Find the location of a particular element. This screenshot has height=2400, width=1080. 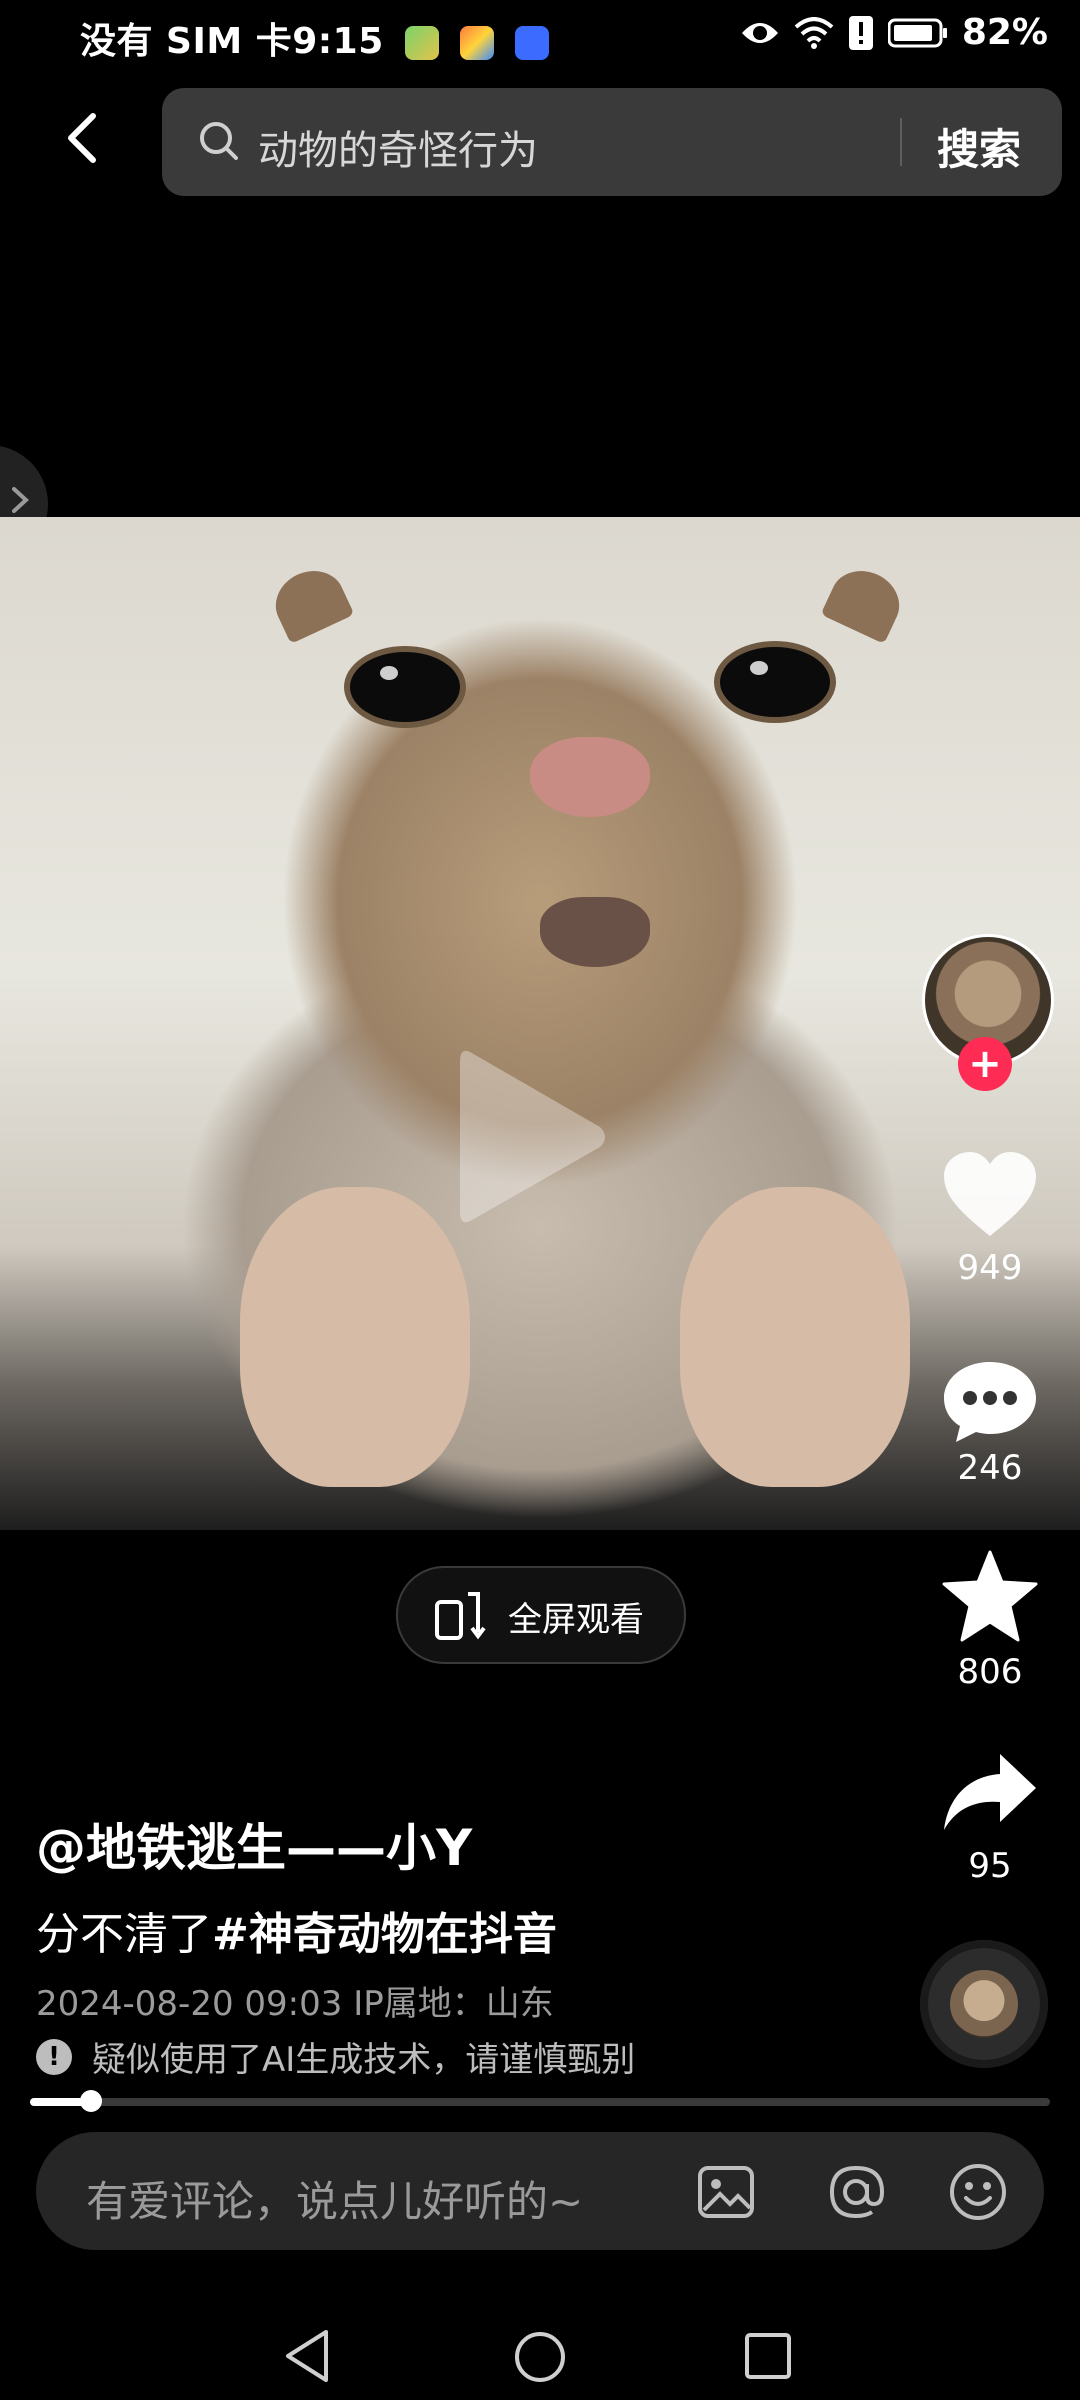

sim-alert-icon is located at coordinates (860, 32).